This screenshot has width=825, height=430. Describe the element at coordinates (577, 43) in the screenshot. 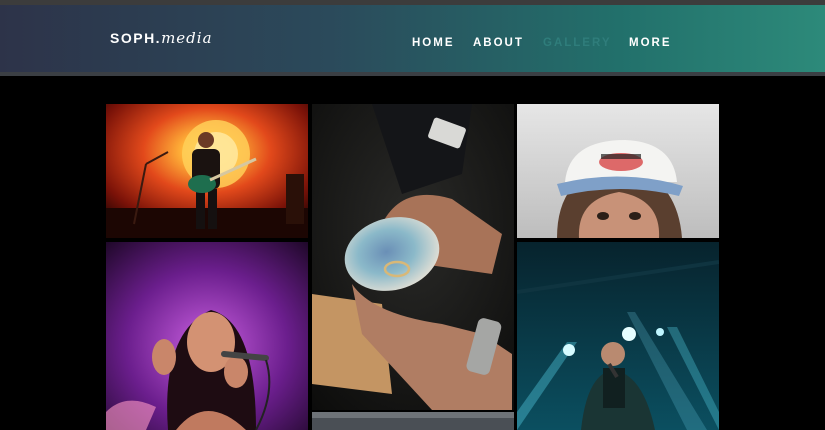

I see `nav-gallery: GALLERY` at that location.